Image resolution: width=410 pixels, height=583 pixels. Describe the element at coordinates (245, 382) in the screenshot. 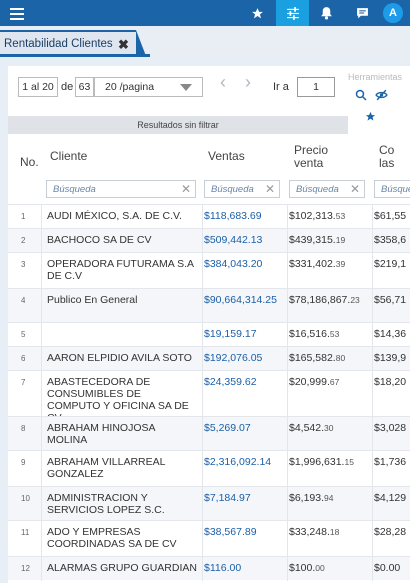

I see `cell-ventas: $24,359.62` at that location.